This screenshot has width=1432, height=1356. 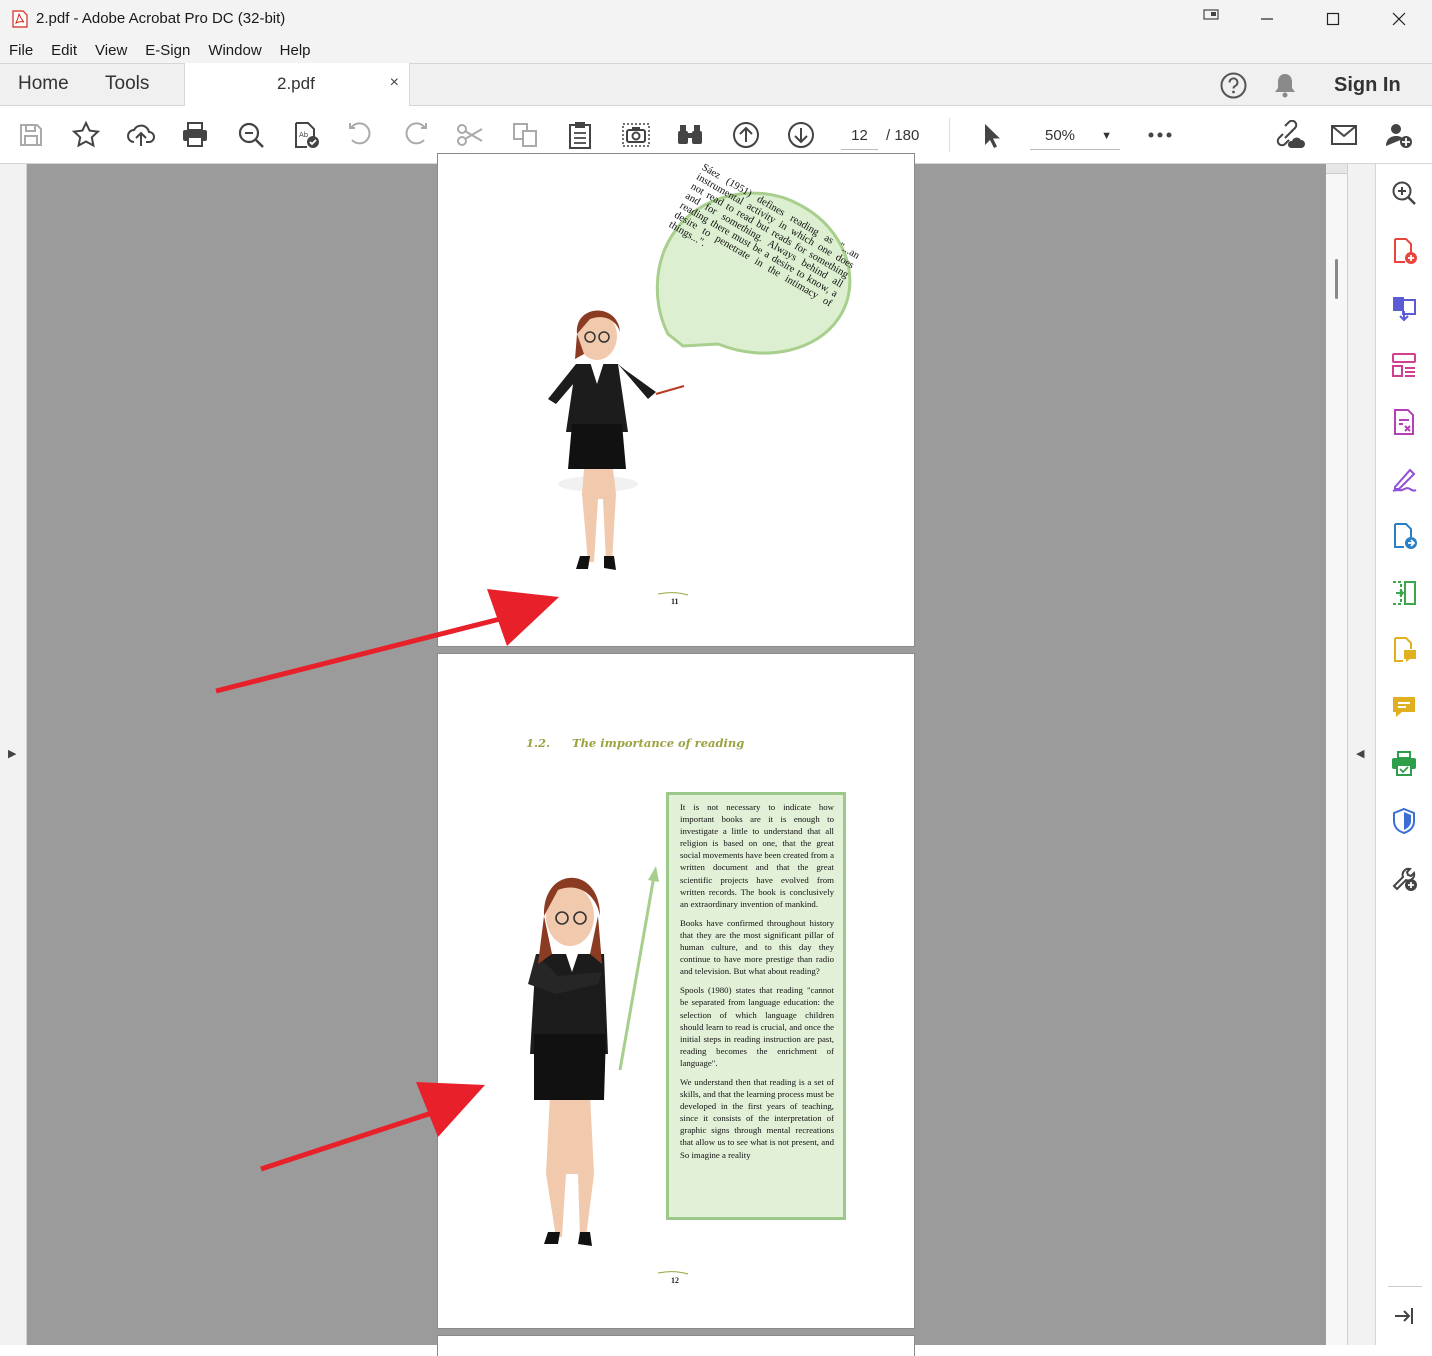 I want to click on window-title: 2.pdf - Adobe Acrobat Pro DC (32-bit), so click(x=161, y=18).